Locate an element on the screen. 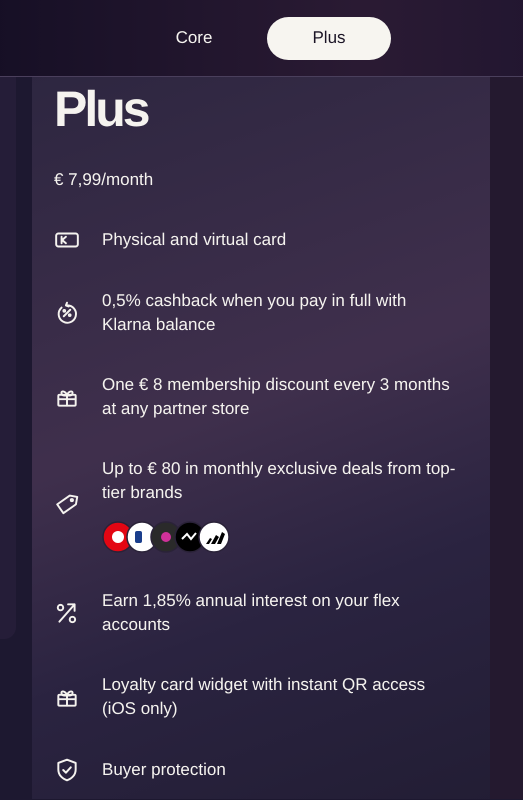 The height and width of the screenshot is (800, 523). feature-text: Physical and virtual card is located at coordinates (194, 240).